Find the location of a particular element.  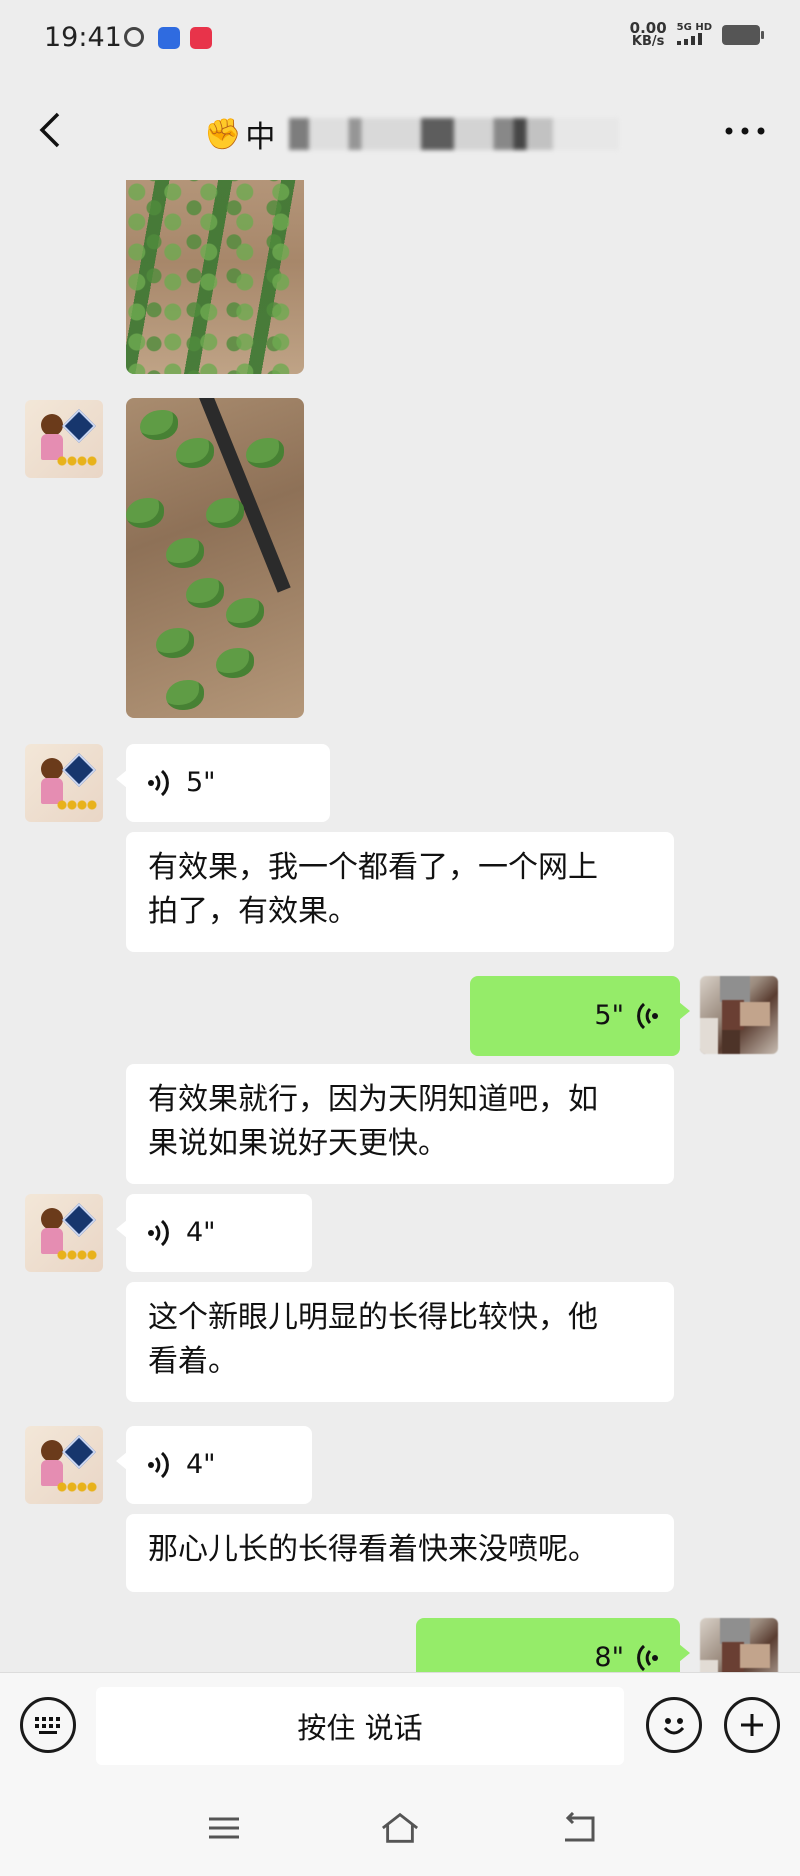

fist-emoji-icon: ✊ is located at coordinates (223, 134).